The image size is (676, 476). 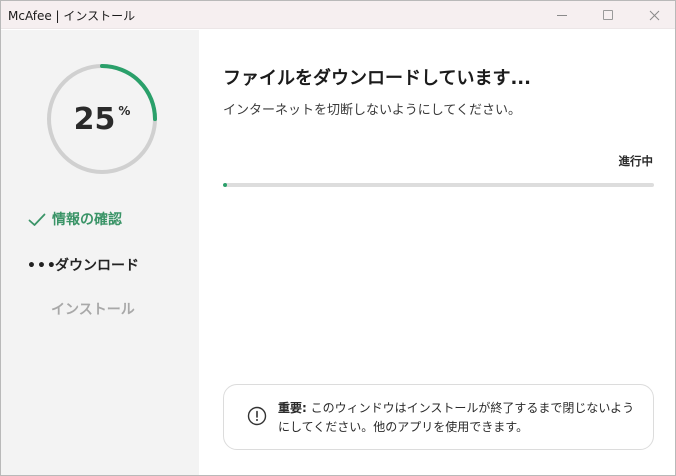 What do you see at coordinates (94, 119) in the screenshot?
I see `progress-percent-number: 25` at bounding box center [94, 119].